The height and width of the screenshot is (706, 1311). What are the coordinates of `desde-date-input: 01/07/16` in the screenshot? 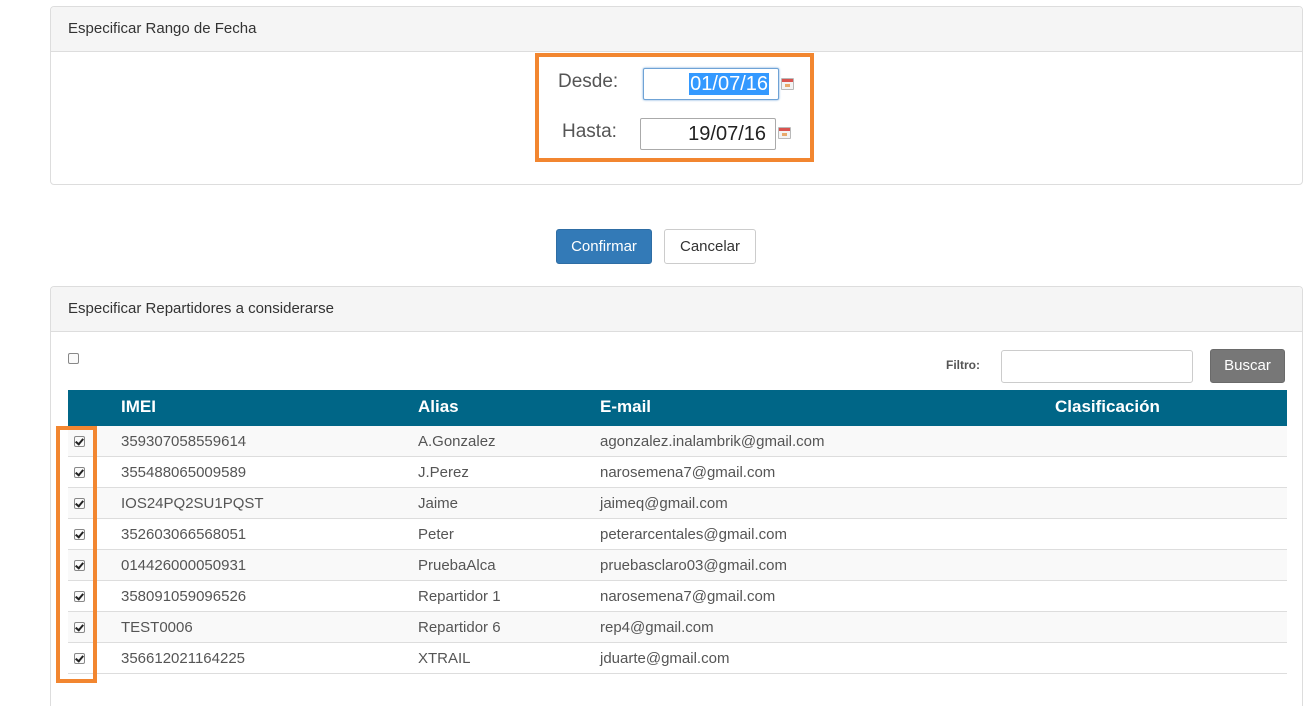 It's located at (711, 84).